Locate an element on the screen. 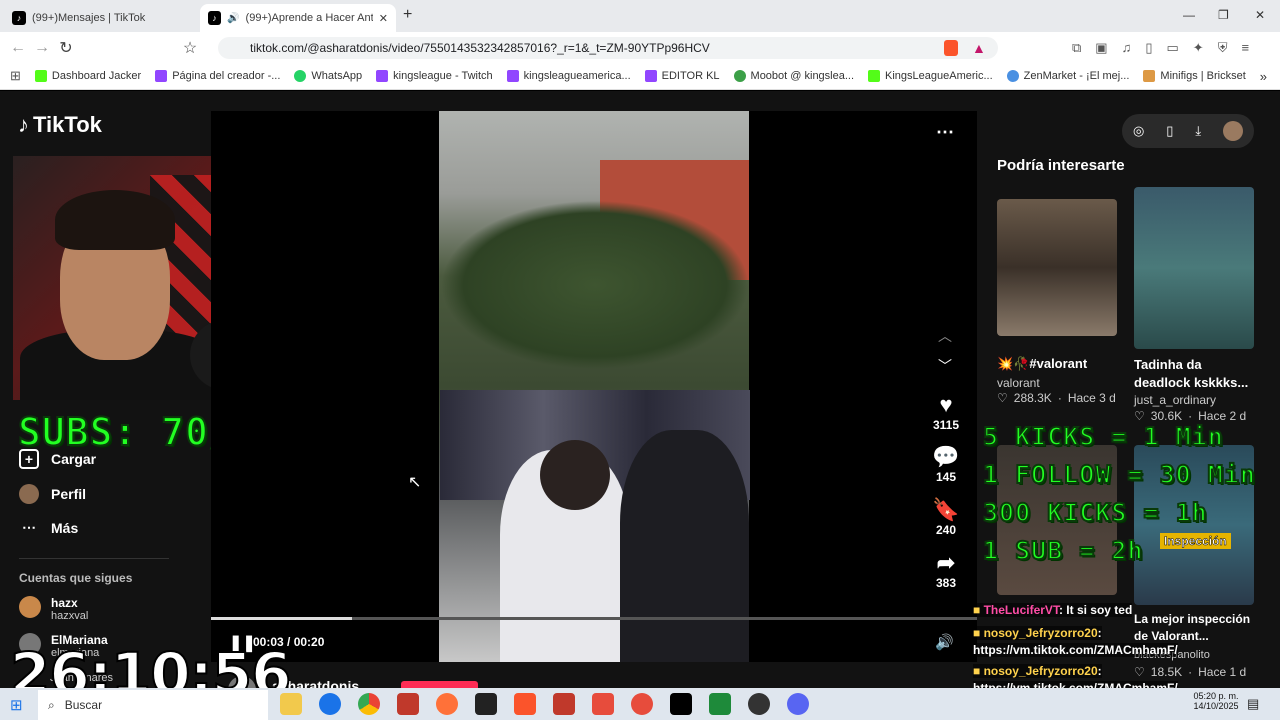 This screenshot has height=720, width=1280. bookmark-label: Minifigs | Brickset is located at coordinates (1203, 76).